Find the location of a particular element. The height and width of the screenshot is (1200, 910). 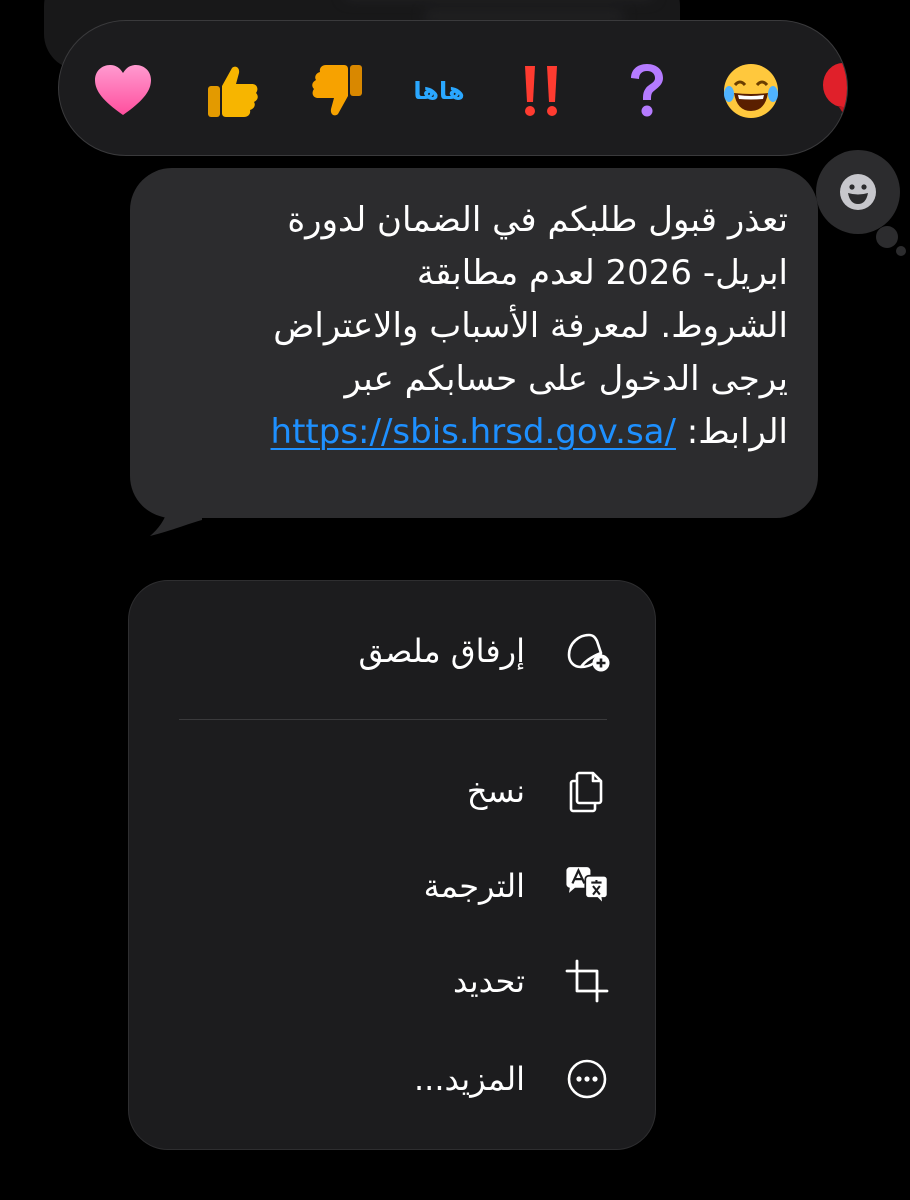

message-line: الشروط. لمعرفة الأسباب والاعتراض is located at coordinates (530, 326).